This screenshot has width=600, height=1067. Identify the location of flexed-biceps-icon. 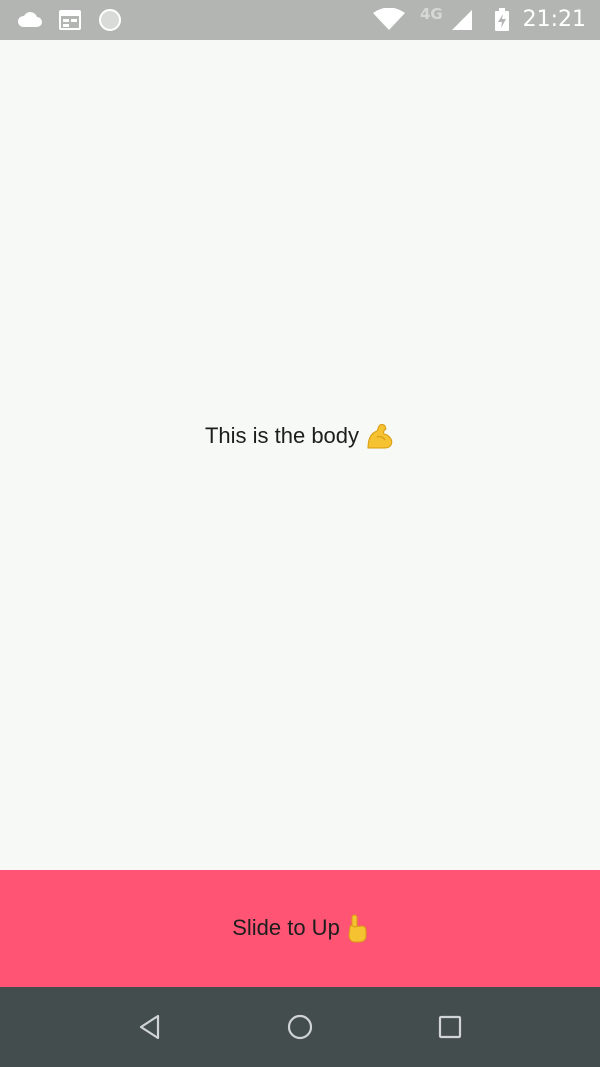
(380, 436).